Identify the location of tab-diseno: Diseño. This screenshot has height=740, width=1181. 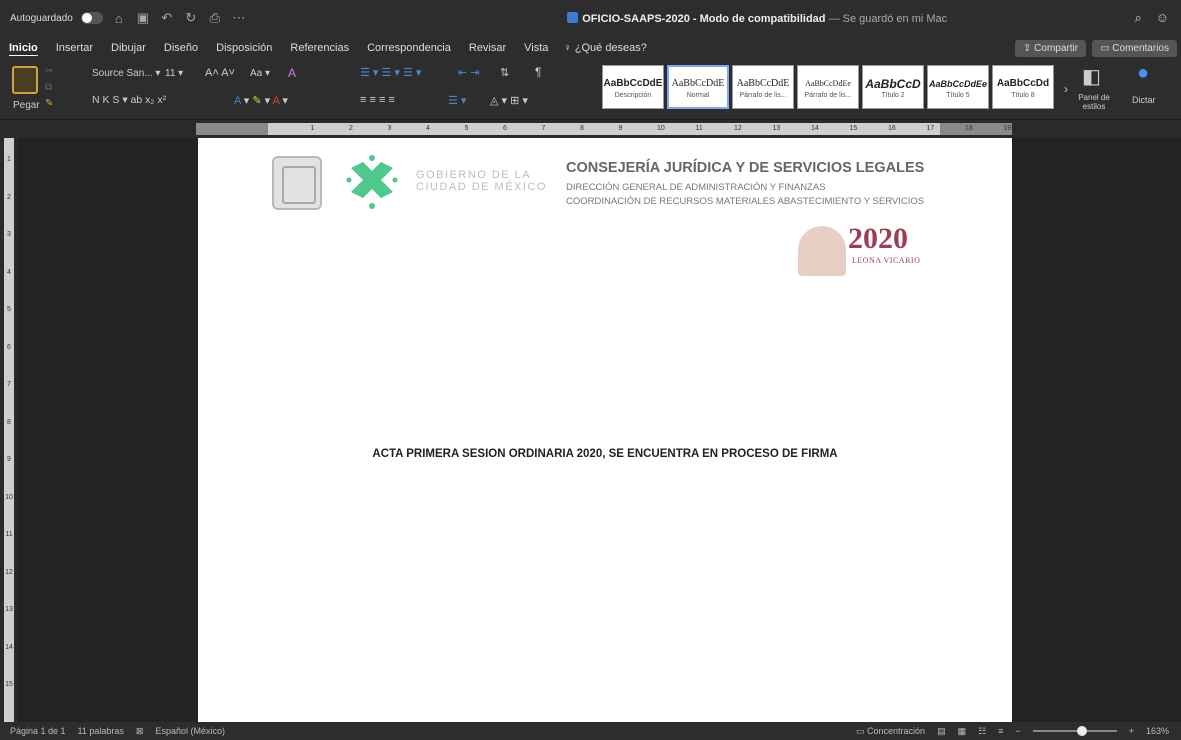
(181, 48).